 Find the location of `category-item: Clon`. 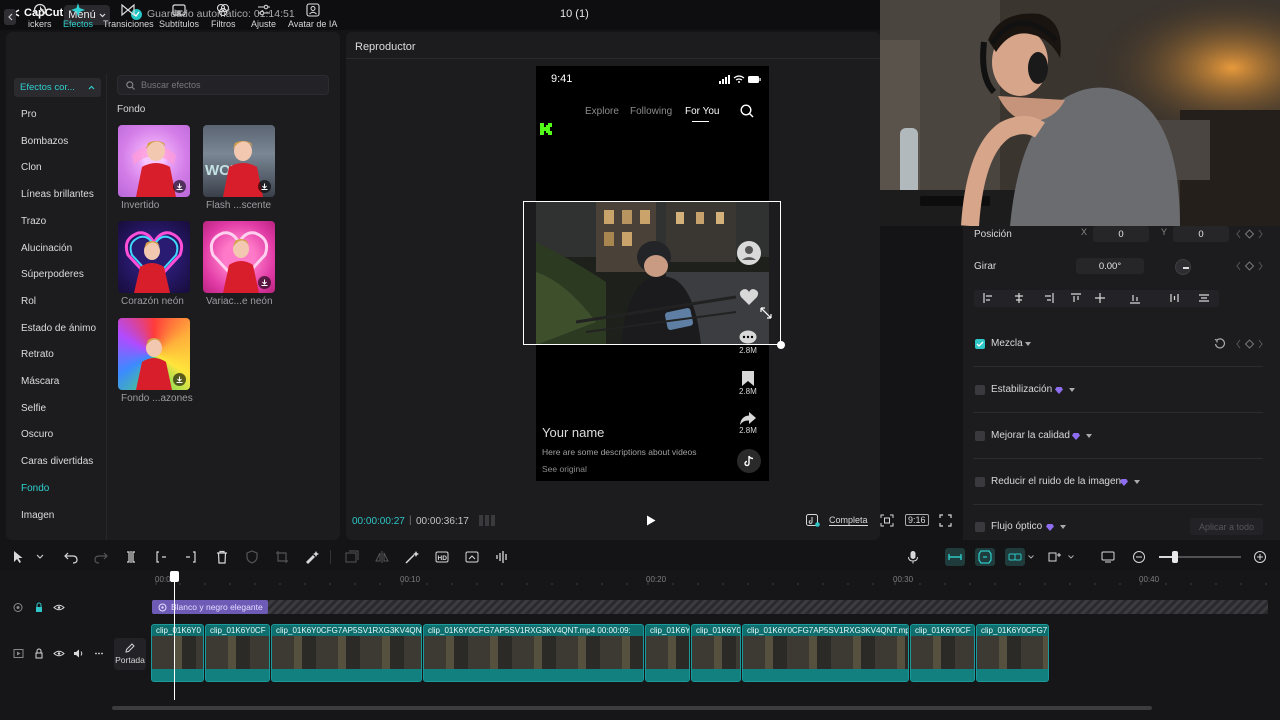

category-item: Clon is located at coordinates (31, 167).